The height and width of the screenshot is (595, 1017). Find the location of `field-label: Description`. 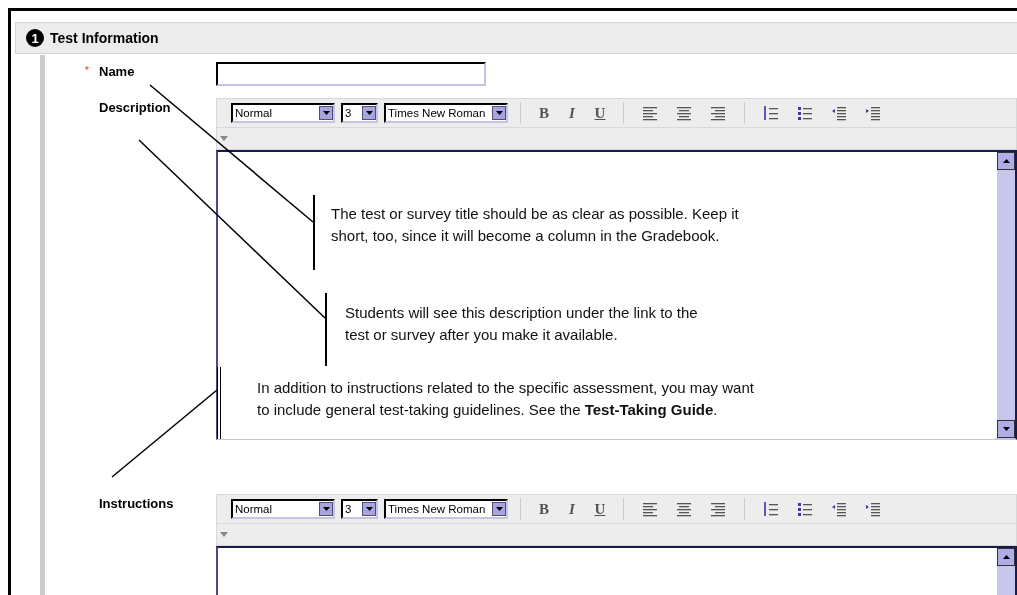

field-label: Description is located at coordinates (135, 108).